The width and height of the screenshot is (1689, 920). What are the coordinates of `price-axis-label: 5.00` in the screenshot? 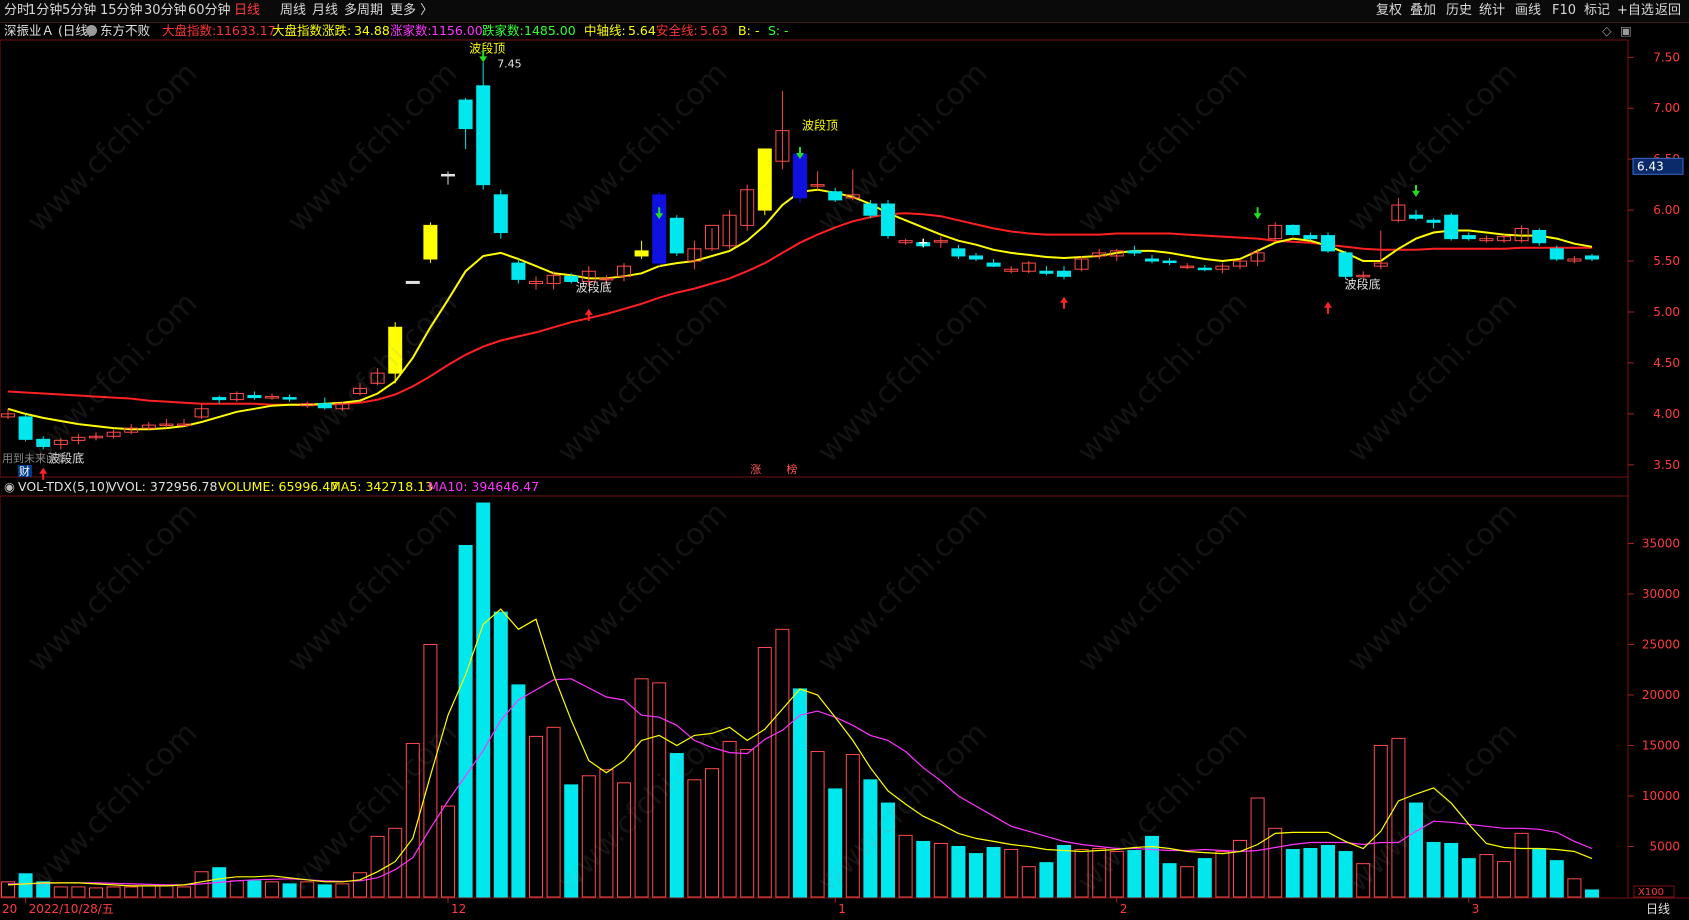 It's located at (1666, 312).